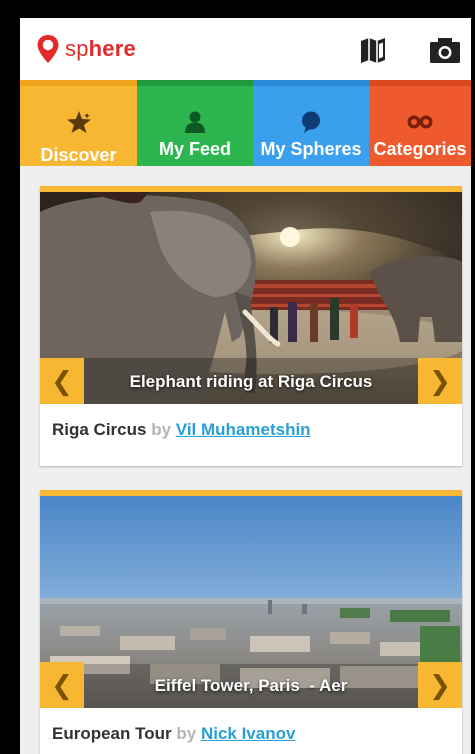  What do you see at coordinates (375, 50) in the screenshot?
I see `map-icon` at bounding box center [375, 50].